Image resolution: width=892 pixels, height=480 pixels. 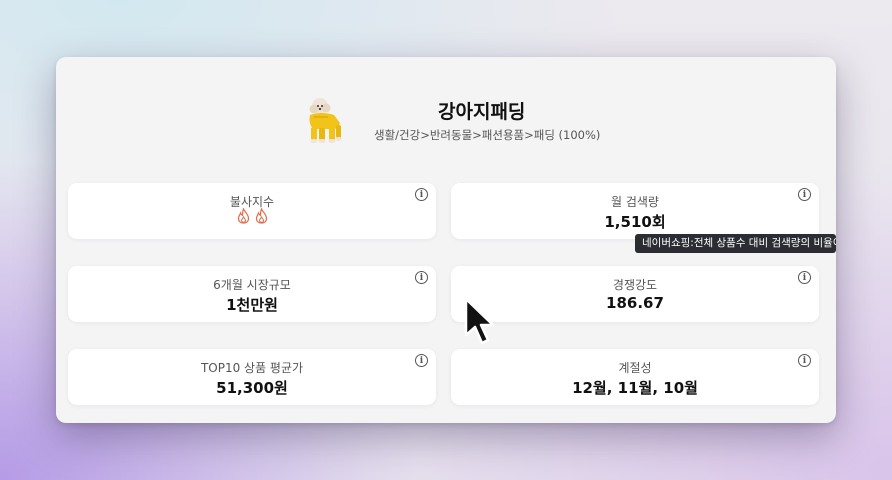 What do you see at coordinates (635, 368) in the screenshot?
I see `metric-label: 계절성` at bounding box center [635, 368].